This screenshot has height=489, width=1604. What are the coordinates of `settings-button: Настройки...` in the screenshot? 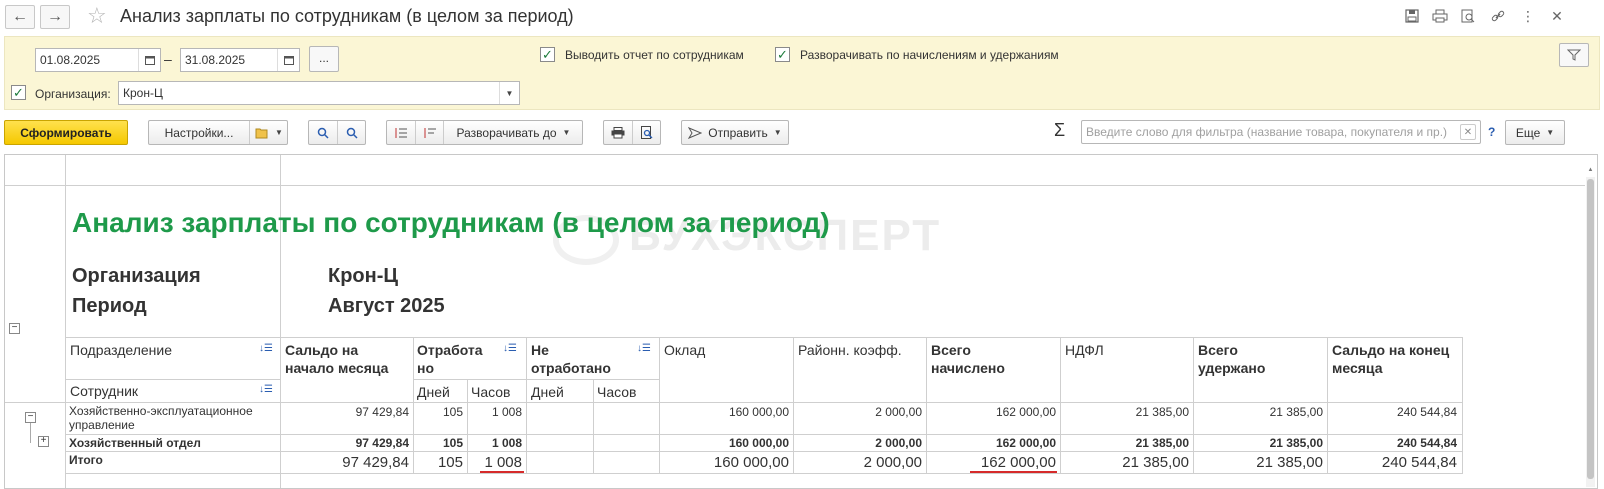 It's located at (199, 132).